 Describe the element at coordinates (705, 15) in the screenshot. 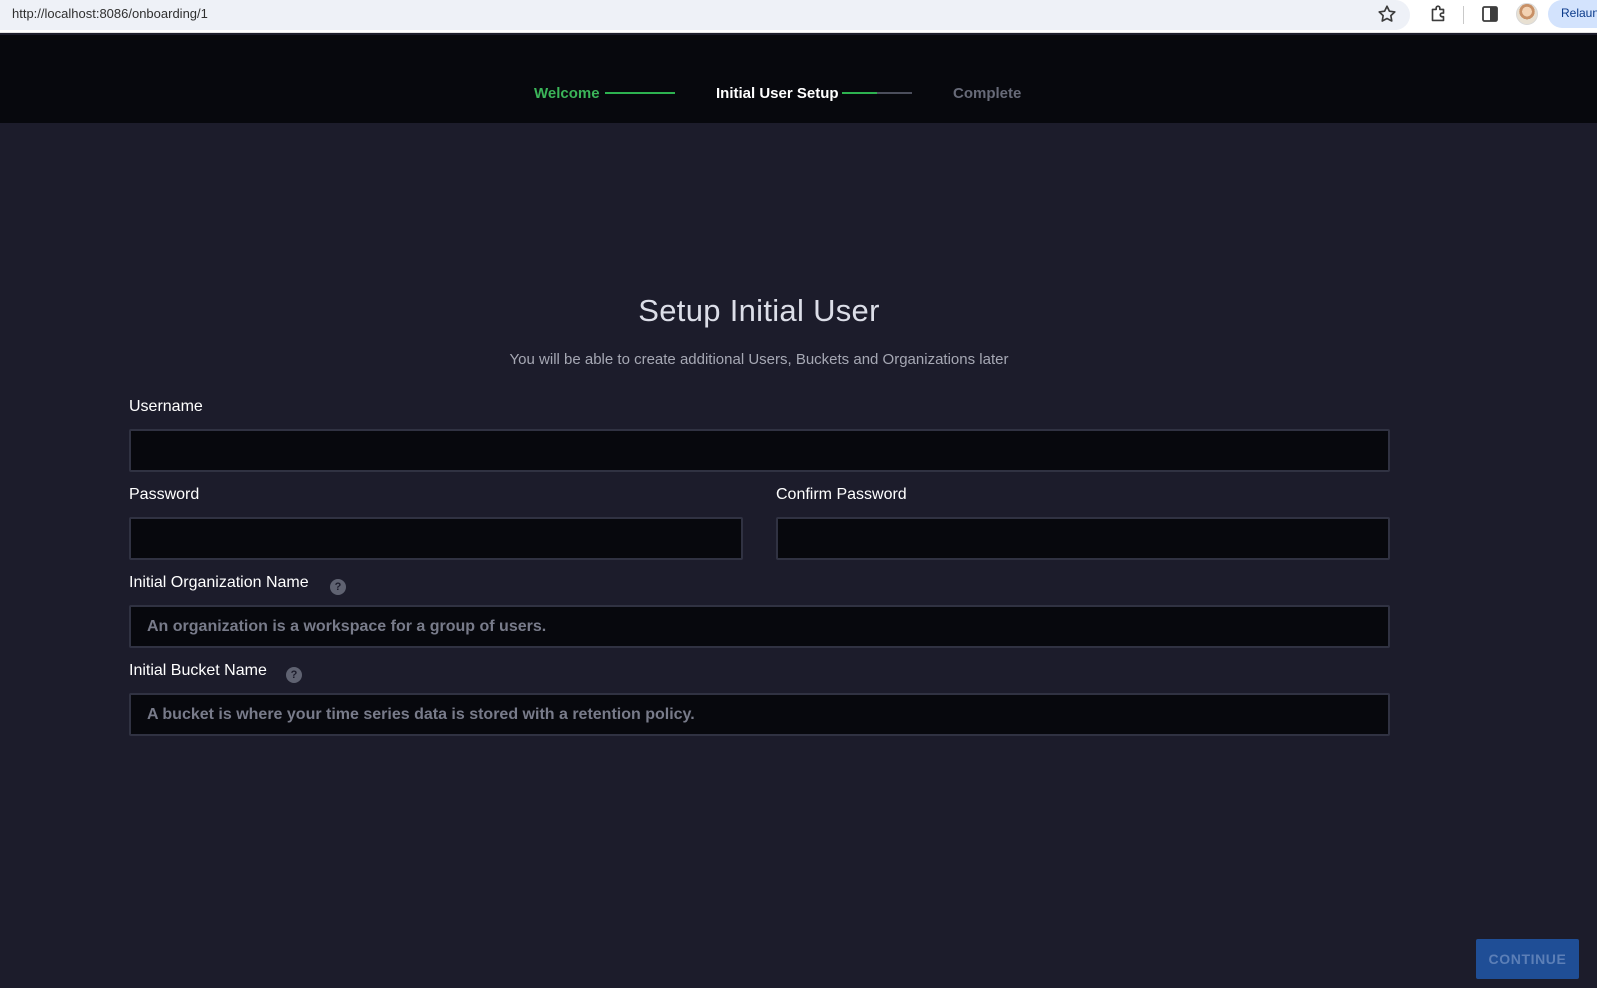

I see `address-bar: http://localhost:8086/onboarding/1` at that location.